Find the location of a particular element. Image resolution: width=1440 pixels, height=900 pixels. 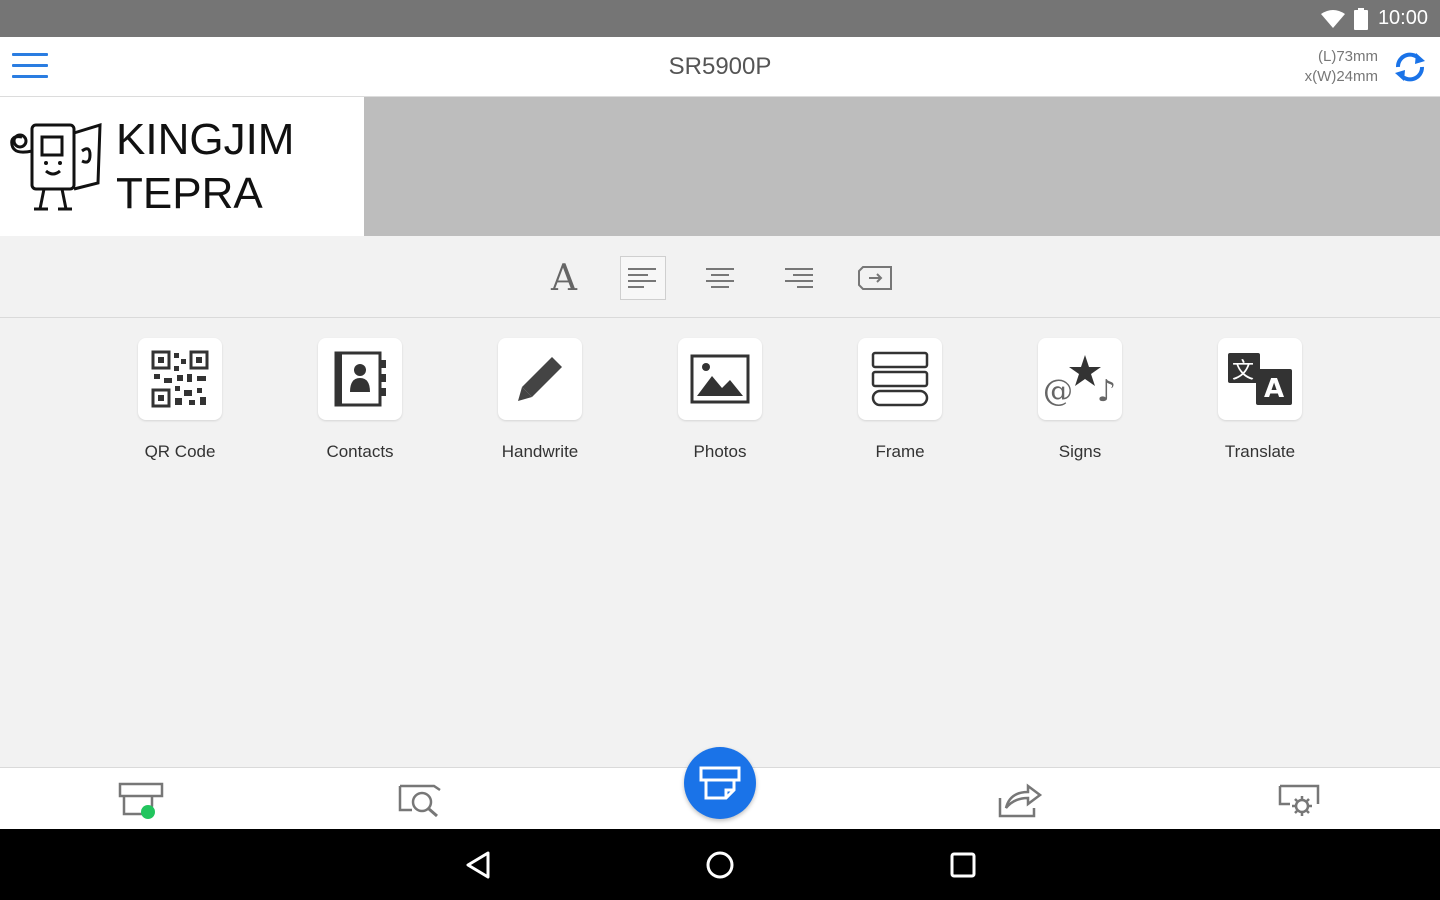

tool-label: Handwrite is located at coordinates (540, 451).